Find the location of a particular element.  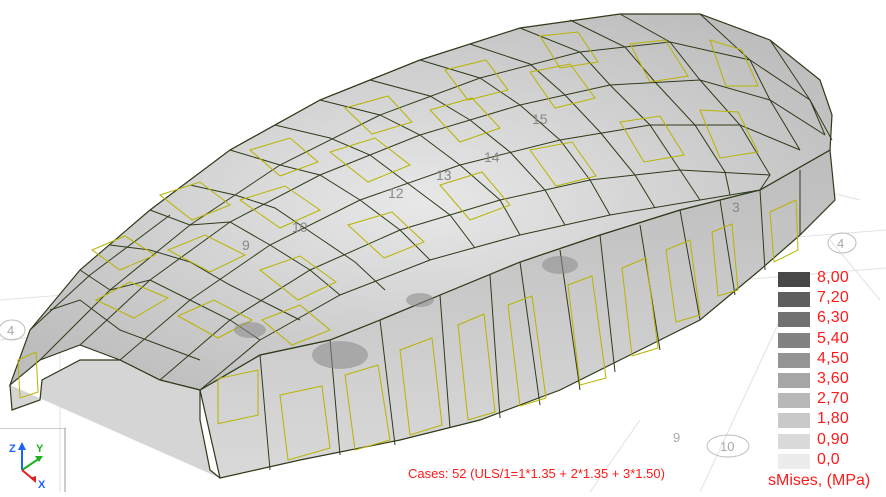

legend-row: 3,60 is located at coordinates (831, 380).